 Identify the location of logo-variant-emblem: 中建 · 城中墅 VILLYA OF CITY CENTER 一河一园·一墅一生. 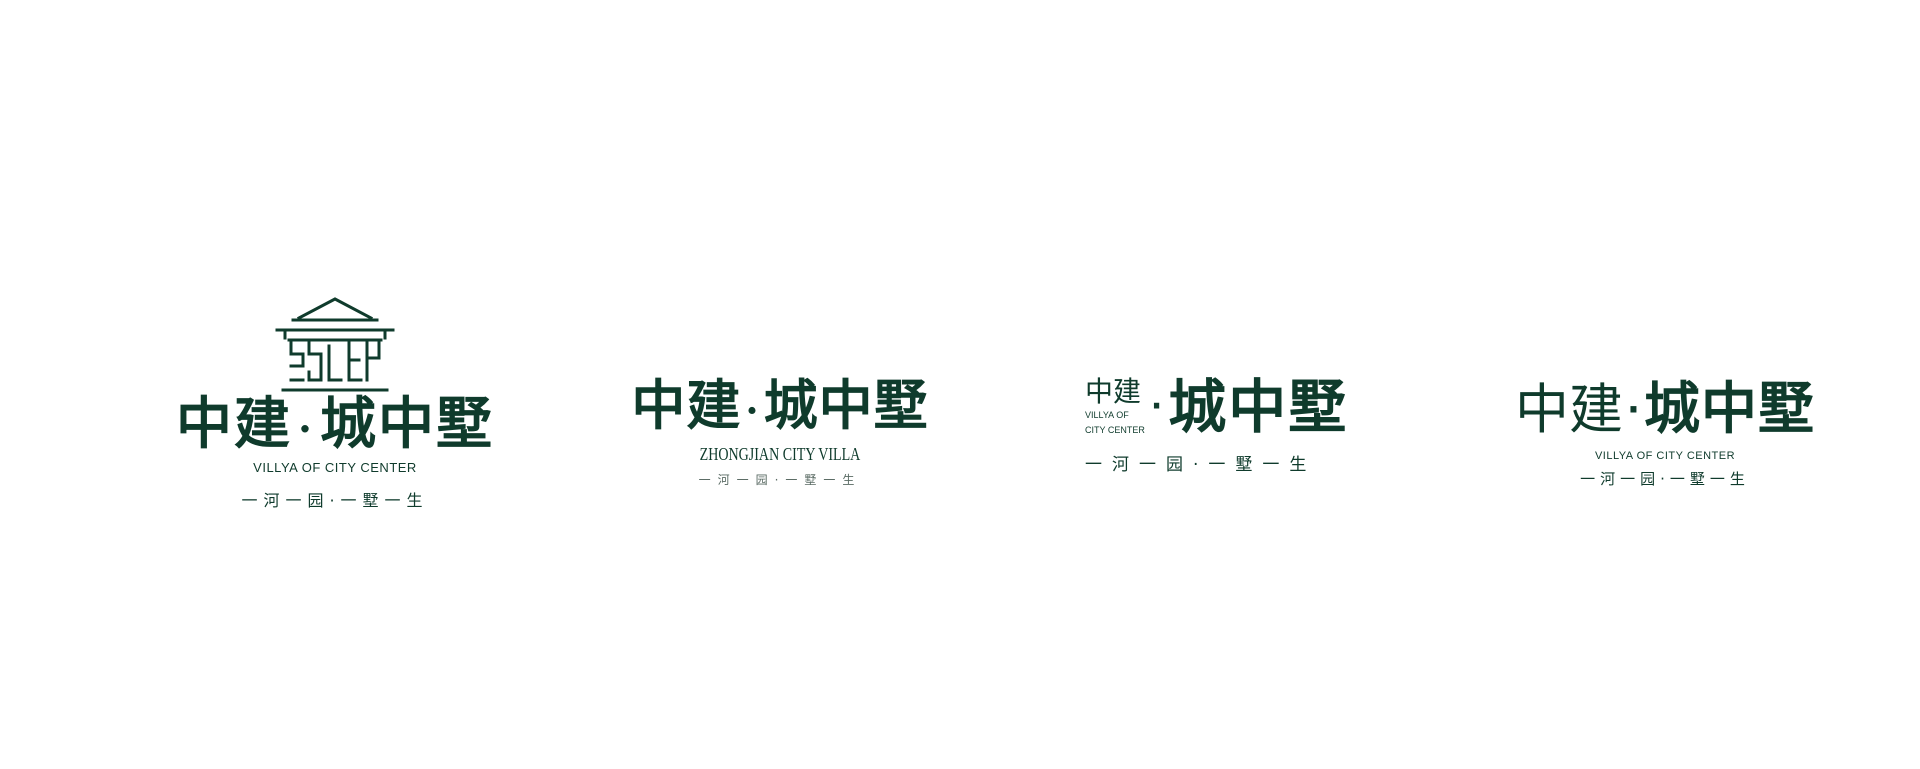
(335, 403).